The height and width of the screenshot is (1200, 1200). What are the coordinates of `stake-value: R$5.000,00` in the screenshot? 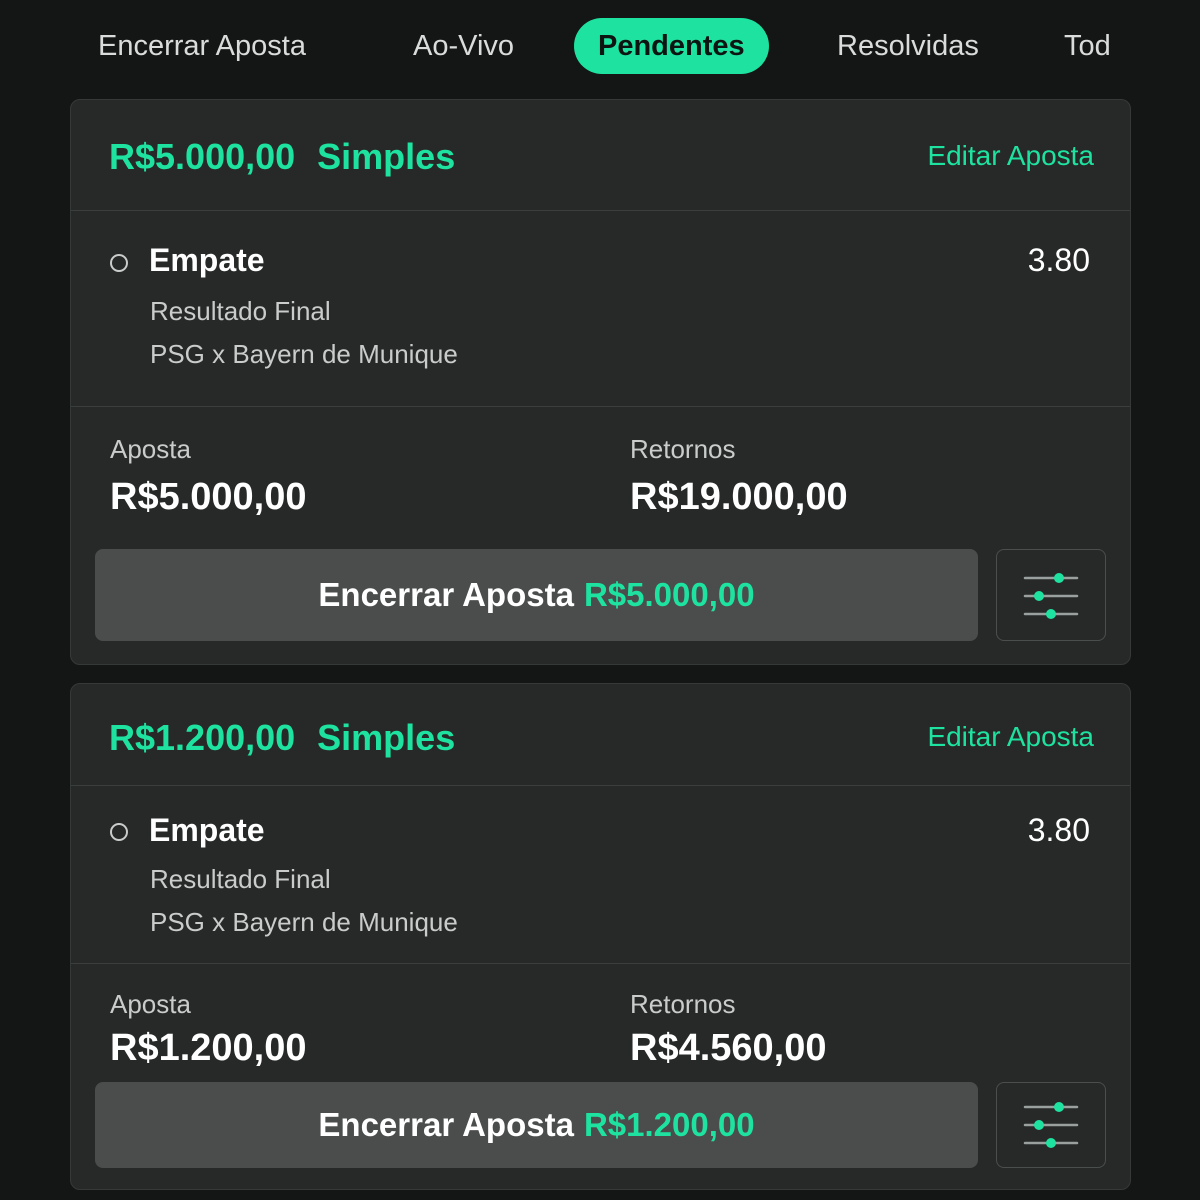 It's located at (208, 497).